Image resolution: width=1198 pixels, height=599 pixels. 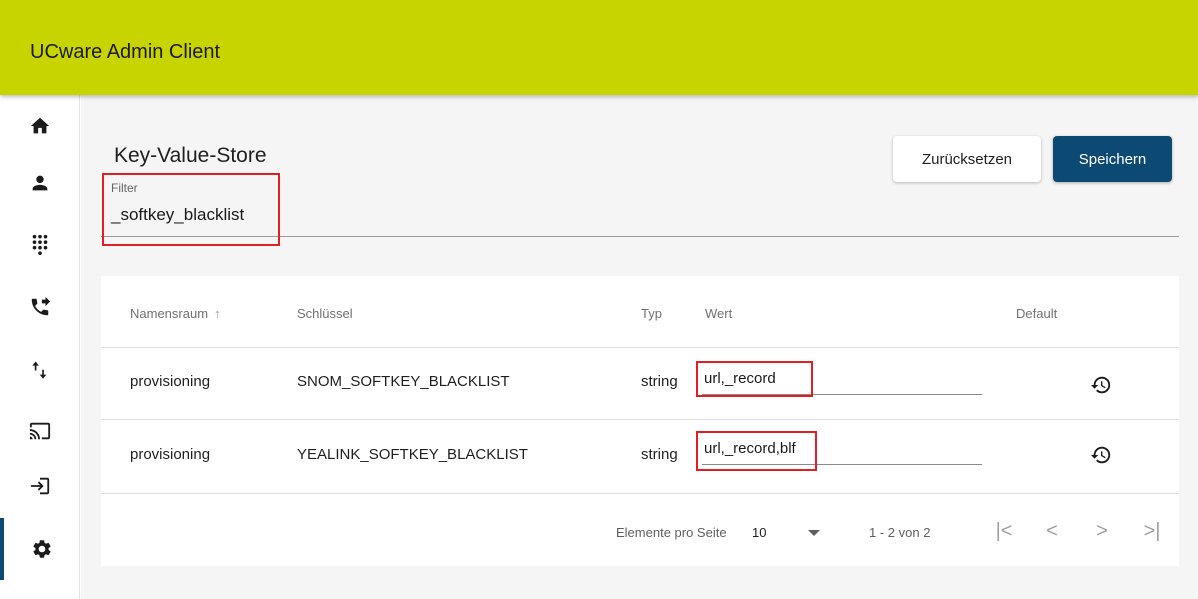 I want to click on login-icon, so click(x=39, y=486).